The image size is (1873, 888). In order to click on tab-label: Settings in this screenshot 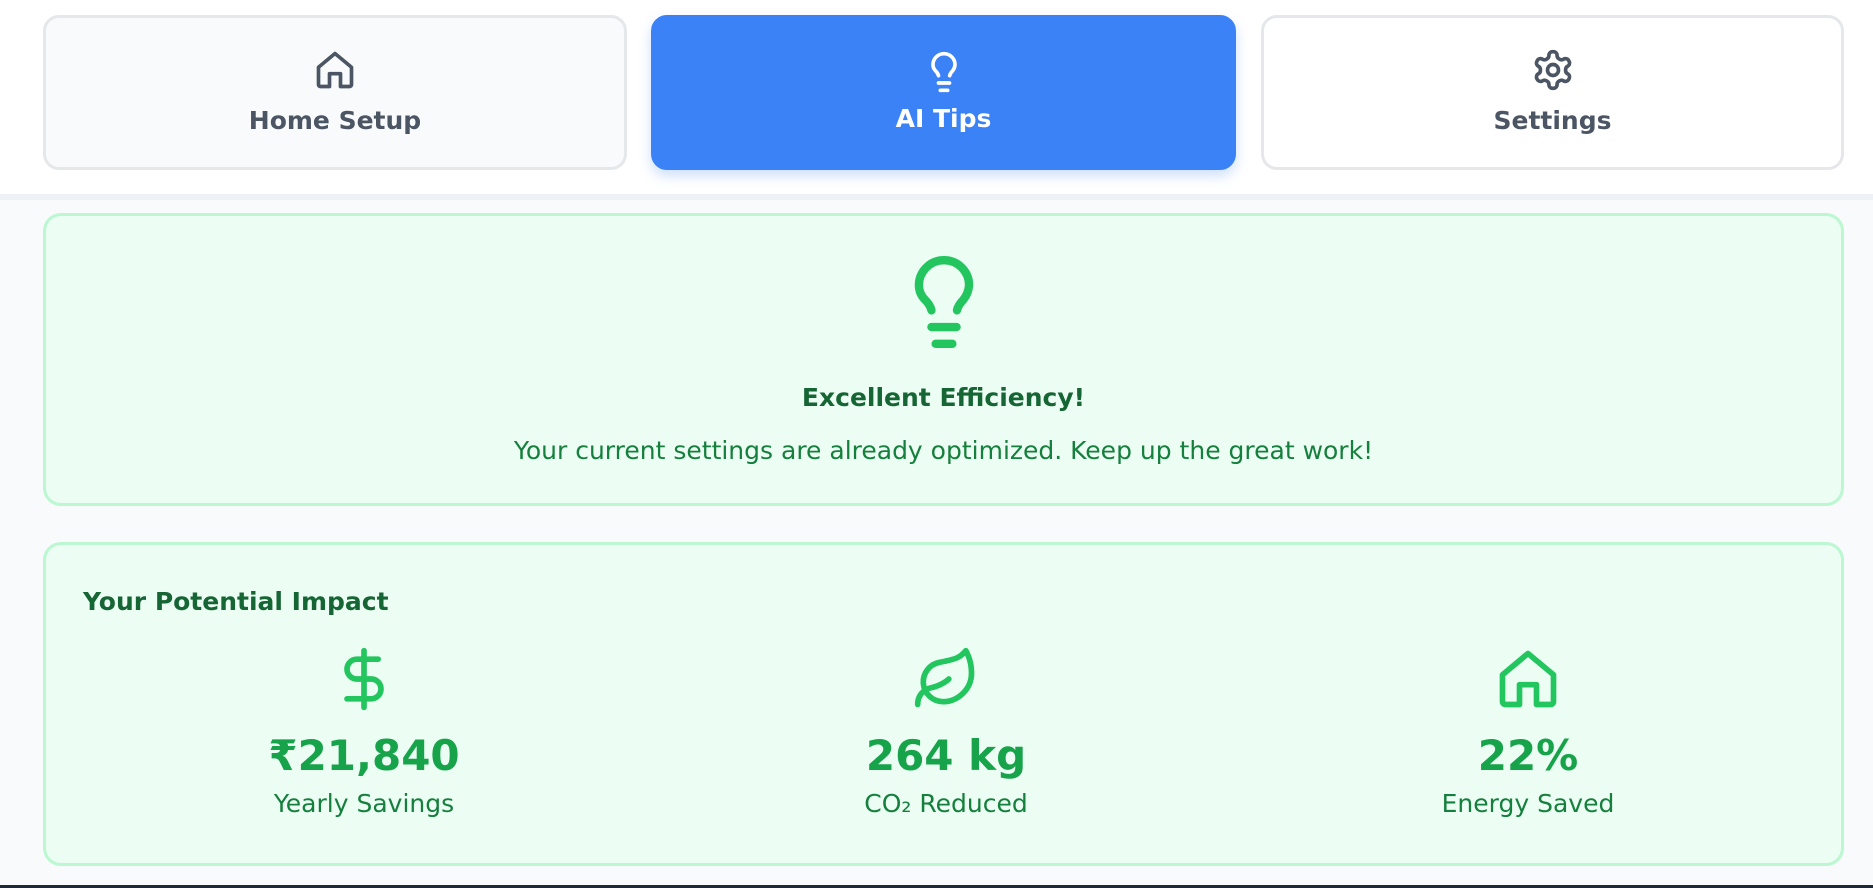, I will do `click(1552, 120)`.